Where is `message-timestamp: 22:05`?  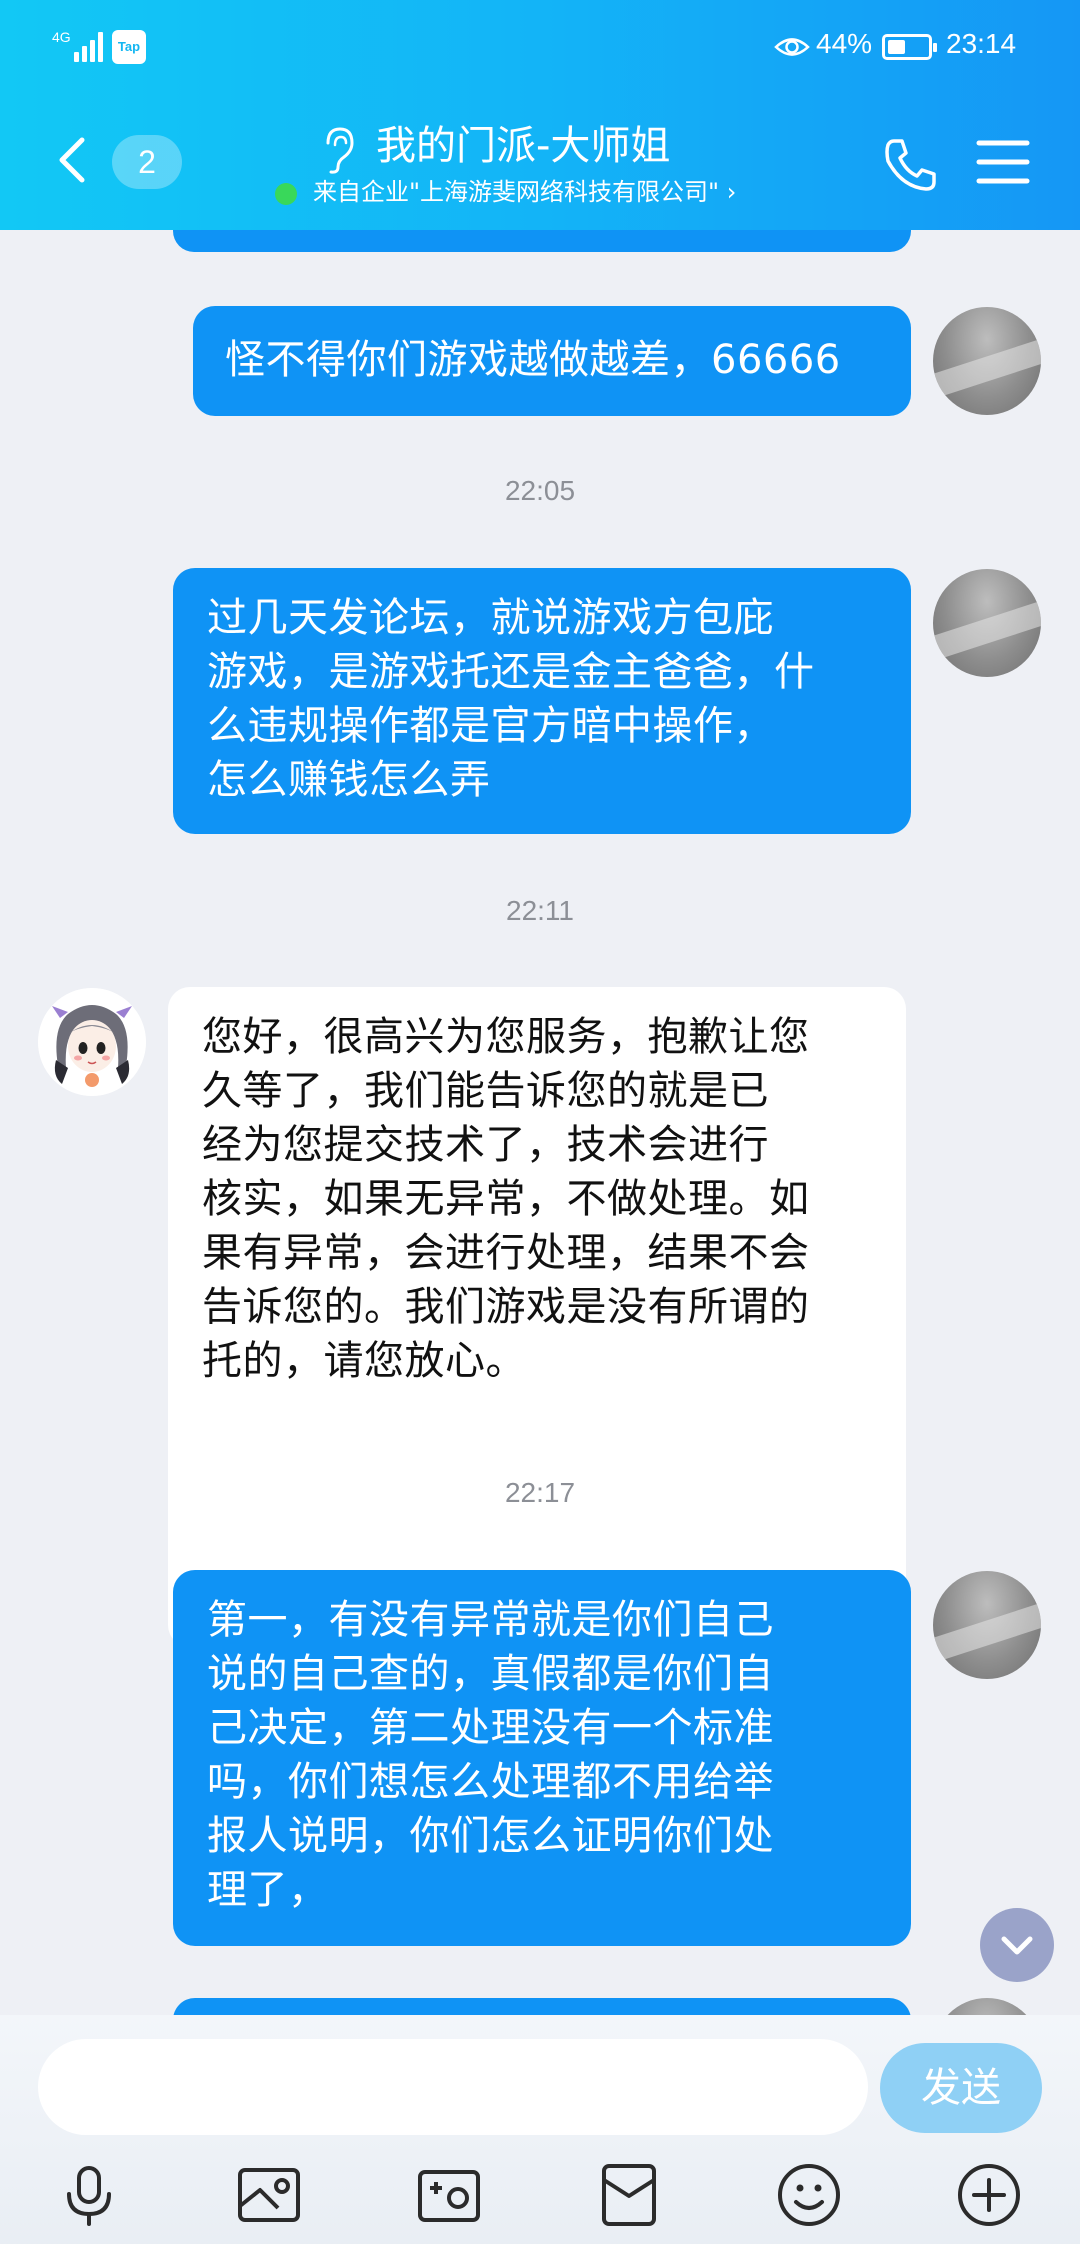
message-timestamp: 22:05 is located at coordinates (540, 490).